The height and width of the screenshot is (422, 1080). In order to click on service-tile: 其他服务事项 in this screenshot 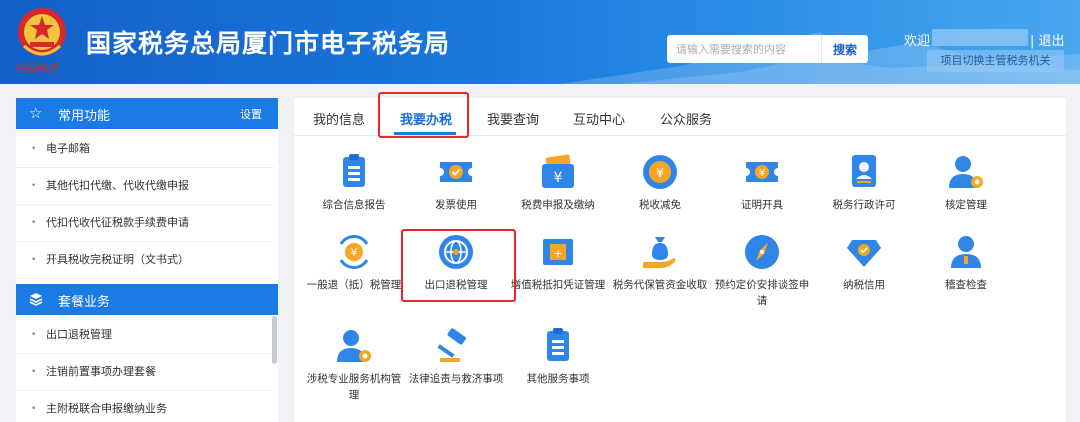, I will do `click(558, 356)`.